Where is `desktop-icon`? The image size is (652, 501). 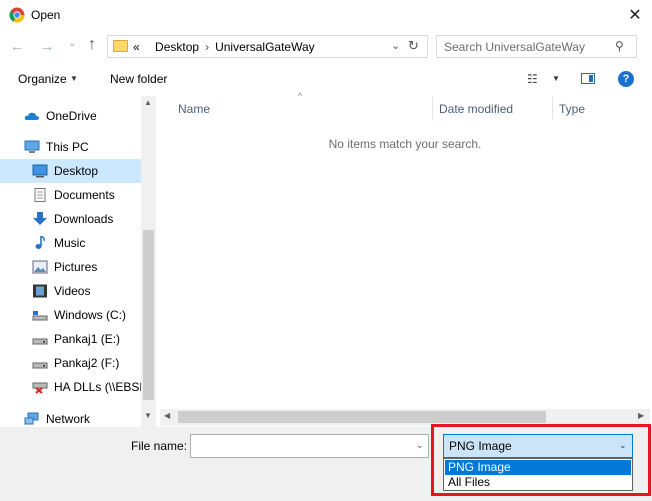
desktop-icon is located at coordinates (40, 171).